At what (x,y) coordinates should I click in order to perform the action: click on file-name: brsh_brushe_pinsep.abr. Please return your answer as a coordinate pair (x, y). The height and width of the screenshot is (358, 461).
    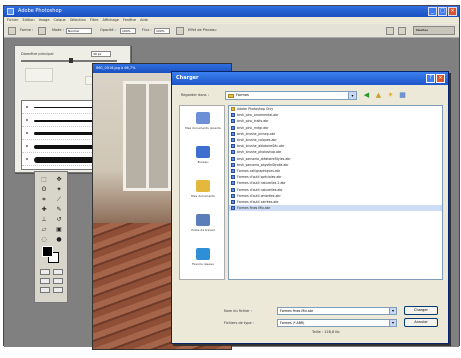
    Looking at the image, I should click on (256, 133).